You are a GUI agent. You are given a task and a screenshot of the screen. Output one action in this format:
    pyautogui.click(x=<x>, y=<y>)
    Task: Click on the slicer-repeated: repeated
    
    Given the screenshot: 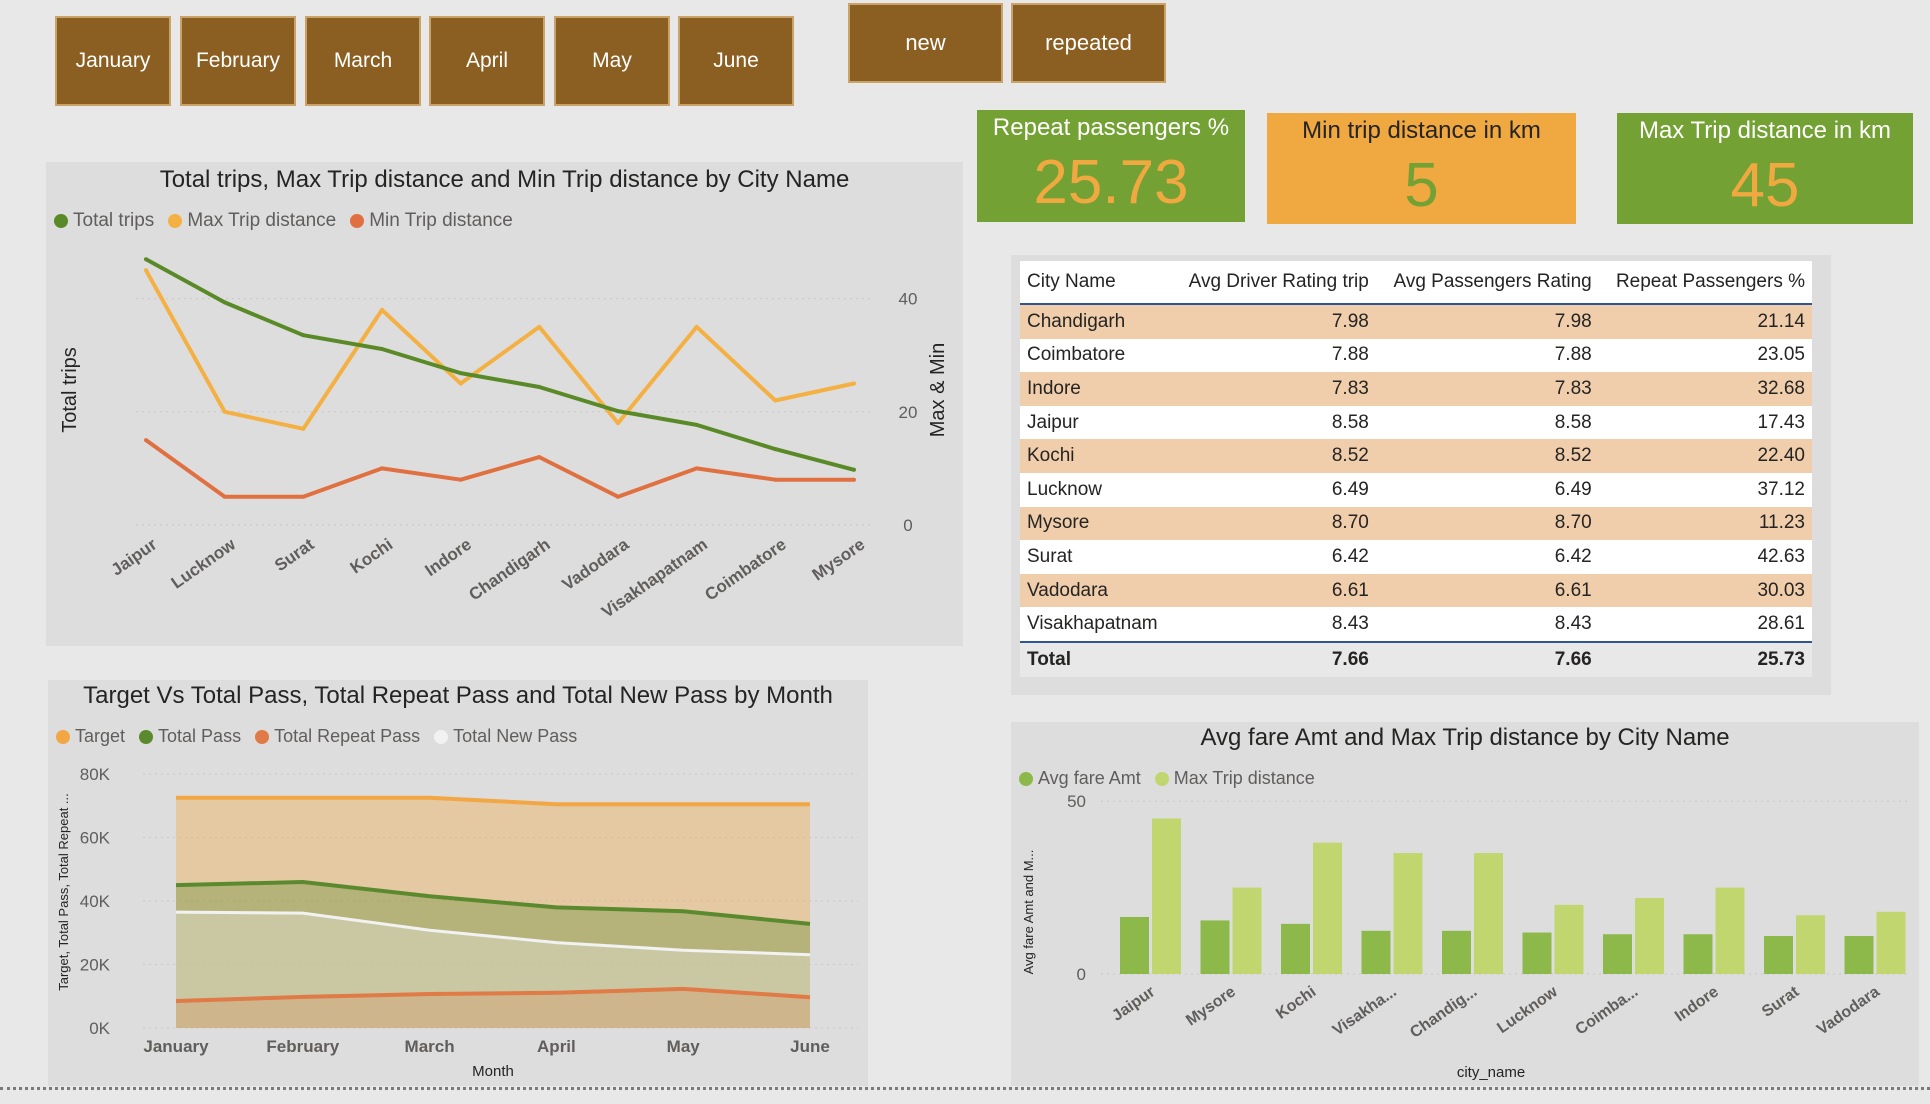 What is the action you would take?
    pyautogui.click(x=1088, y=43)
    